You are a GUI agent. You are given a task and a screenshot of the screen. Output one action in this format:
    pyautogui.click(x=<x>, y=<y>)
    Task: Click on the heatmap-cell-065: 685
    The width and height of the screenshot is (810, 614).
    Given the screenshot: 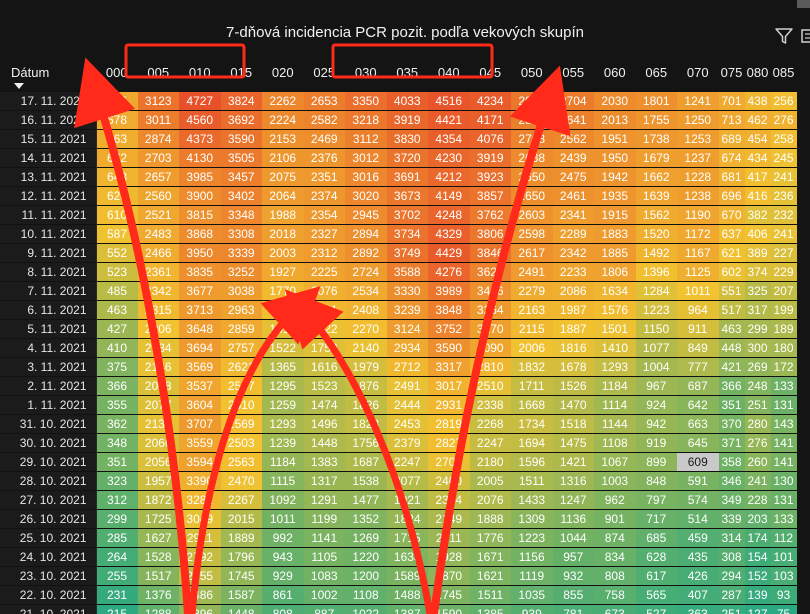 What is the action you would take?
    pyautogui.click(x=656, y=538)
    